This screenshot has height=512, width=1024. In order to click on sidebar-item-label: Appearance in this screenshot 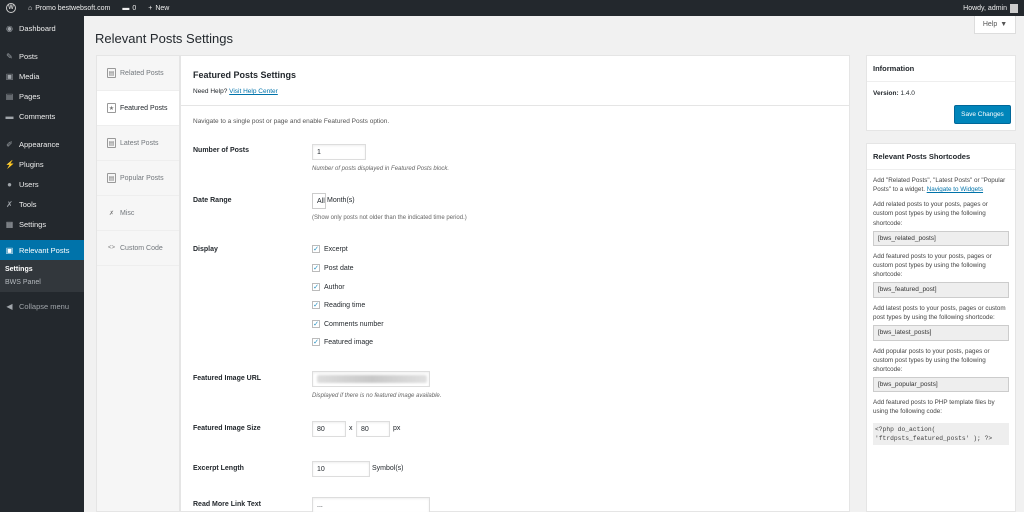, I will do `click(39, 144)`.